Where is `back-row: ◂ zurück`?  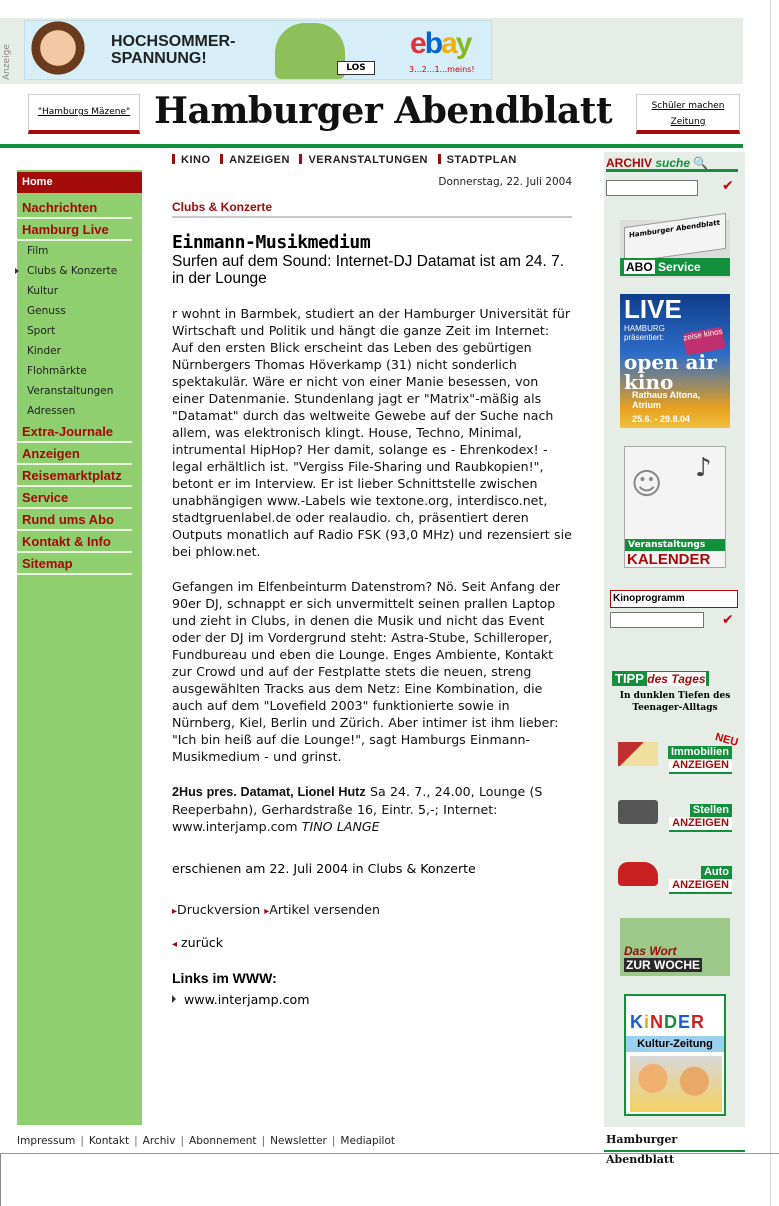 back-row: ◂ zurück is located at coordinates (372, 942).